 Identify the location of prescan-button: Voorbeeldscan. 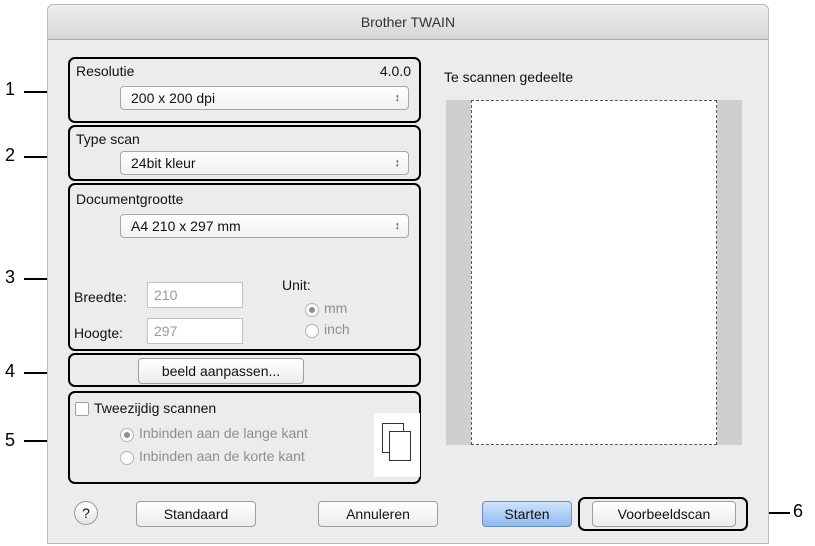
(664, 514).